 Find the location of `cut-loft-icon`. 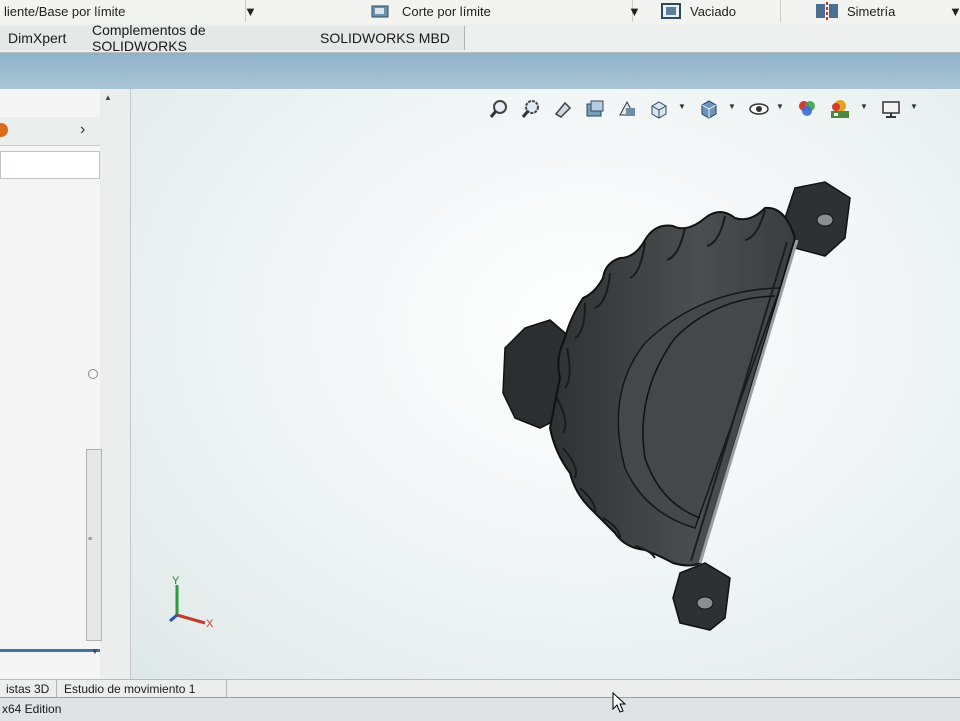

cut-loft-icon is located at coordinates (380, 11).